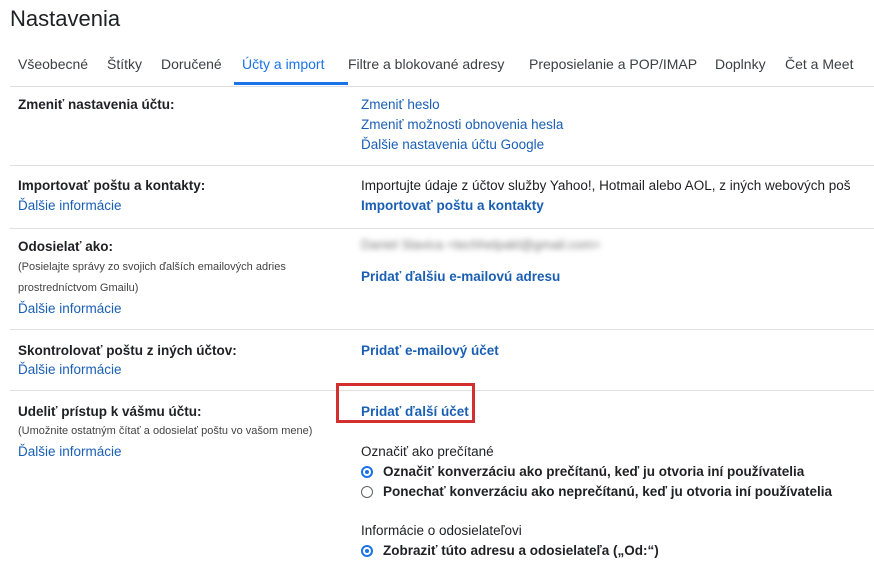 This screenshot has height=565, width=874. Describe the element at coordinates (53, 64) in the screenshot. I see `tab-general: Všeobecné` at that location.